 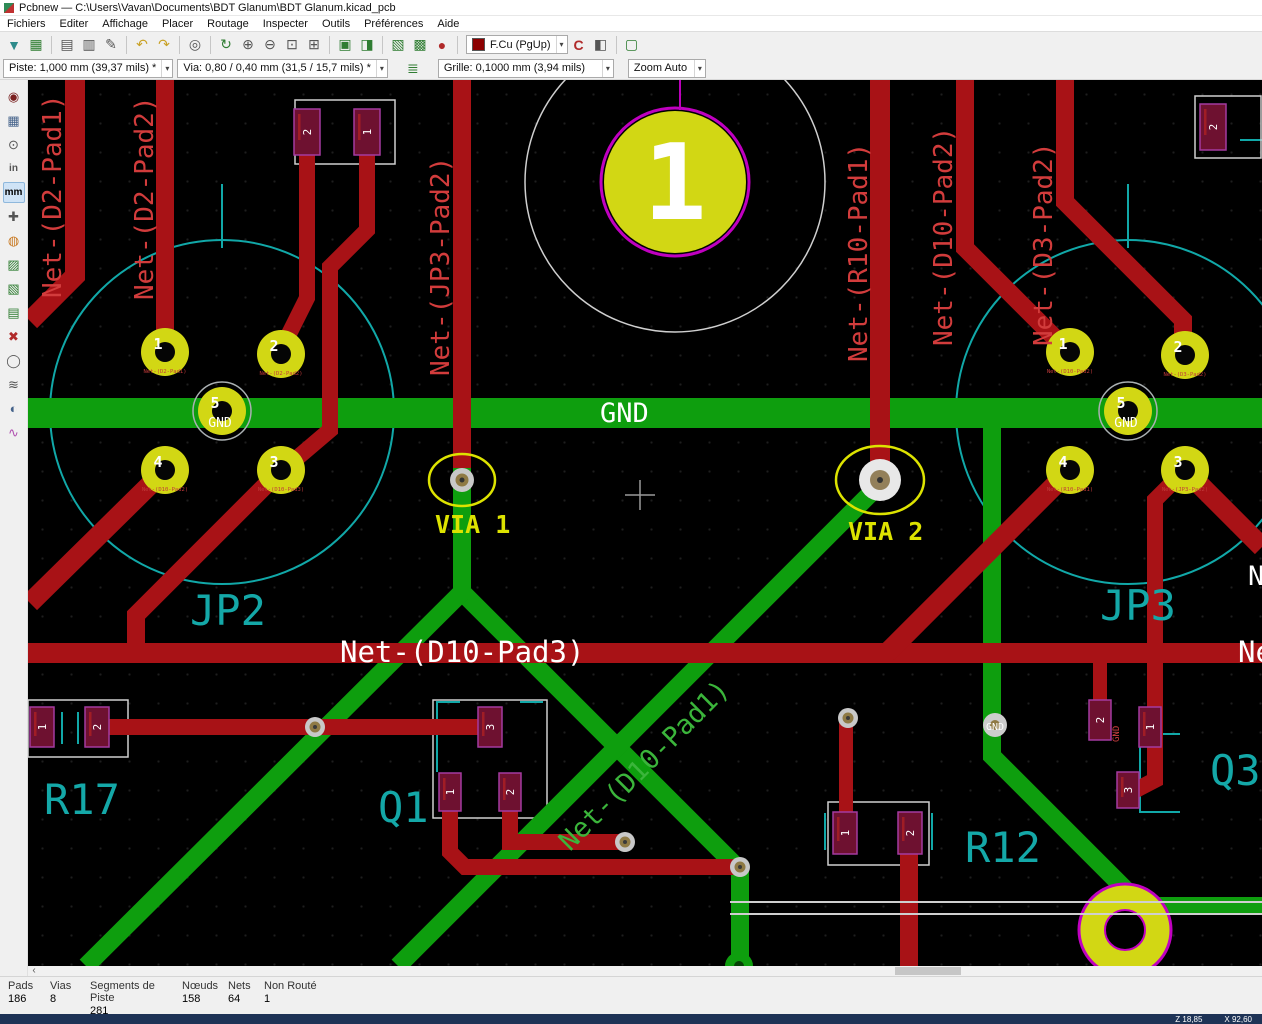 What do you see at coordinates (14, 240) in the screenshot?
I see `ratsnest-icon: ◍` at bounding box center [14, 240].